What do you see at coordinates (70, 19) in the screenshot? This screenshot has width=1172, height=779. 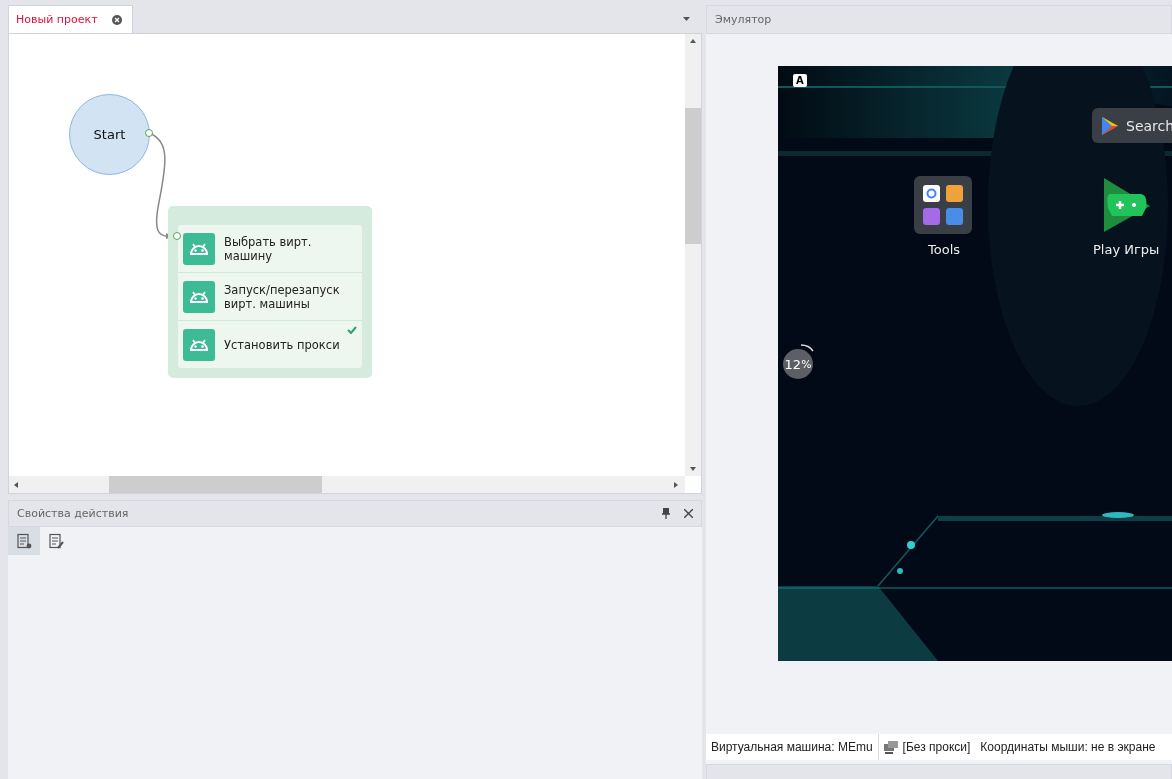 I see `project-tab: Новый проект` at bounding box center [70, 19].